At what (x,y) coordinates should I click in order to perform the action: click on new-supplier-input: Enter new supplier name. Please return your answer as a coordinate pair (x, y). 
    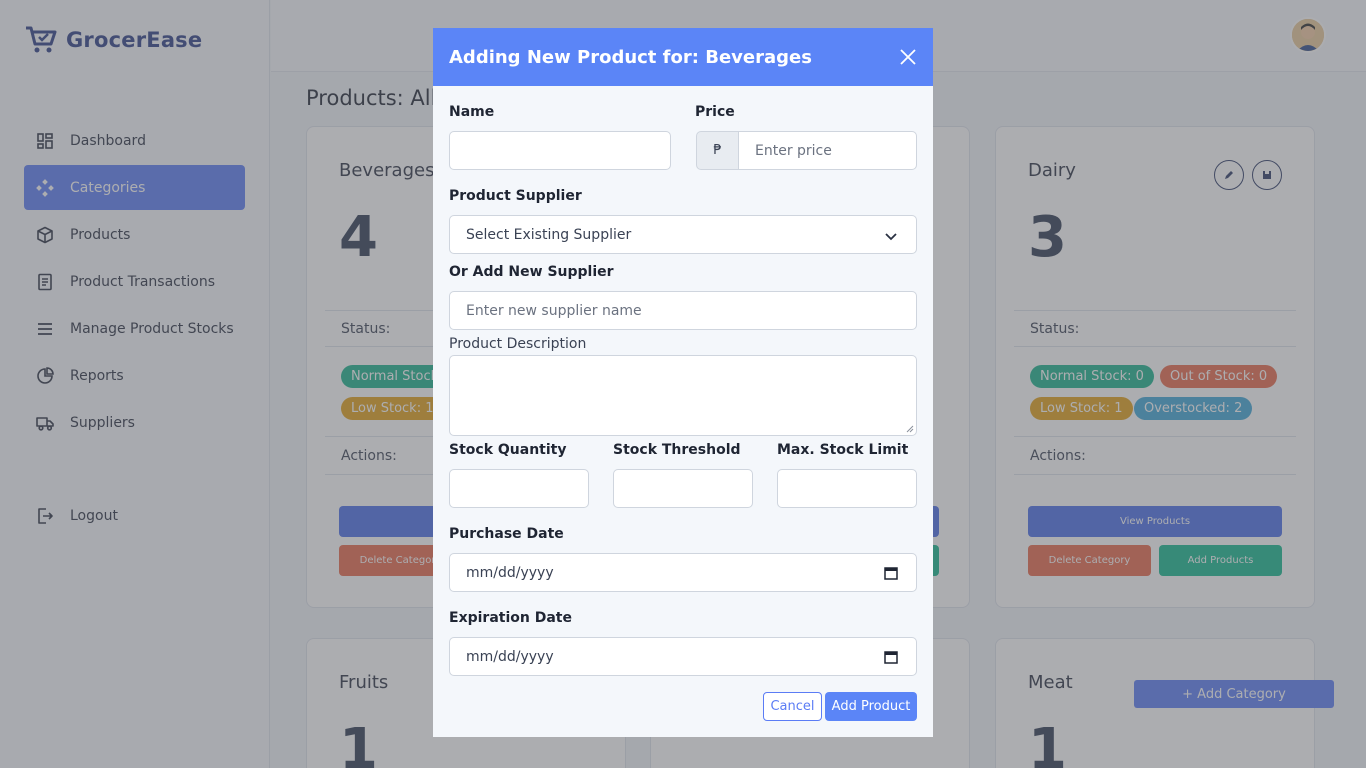
    Looking at the image, I should click on (683, 310).